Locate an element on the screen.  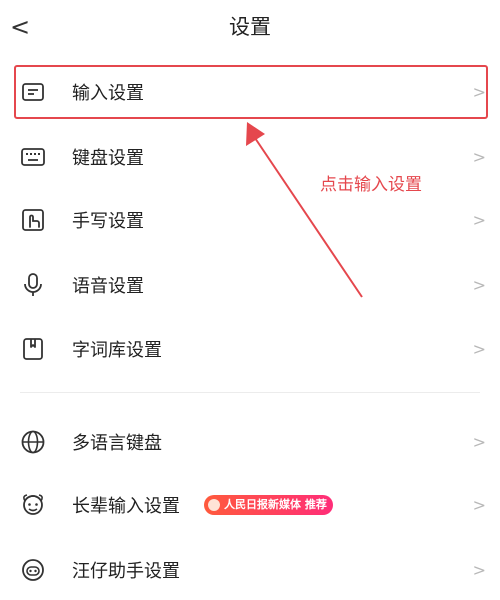
settings-item-label: 长辈输入设置 is located at coordinates (126, 506).